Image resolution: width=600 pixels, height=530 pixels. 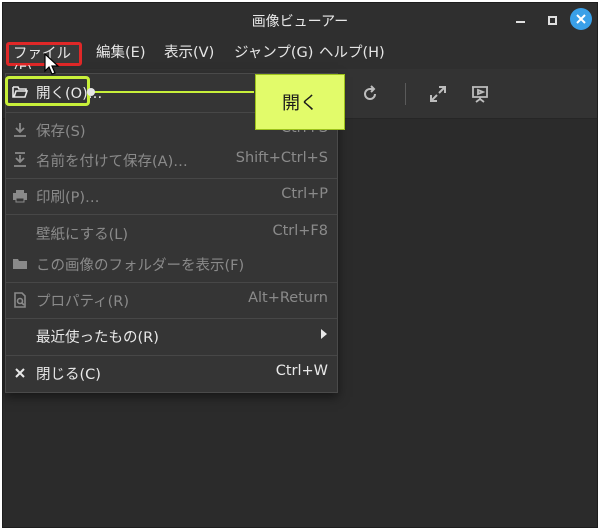 I want to click on recent-label: 最近使ったもの(R), so click(x=97, y=338).